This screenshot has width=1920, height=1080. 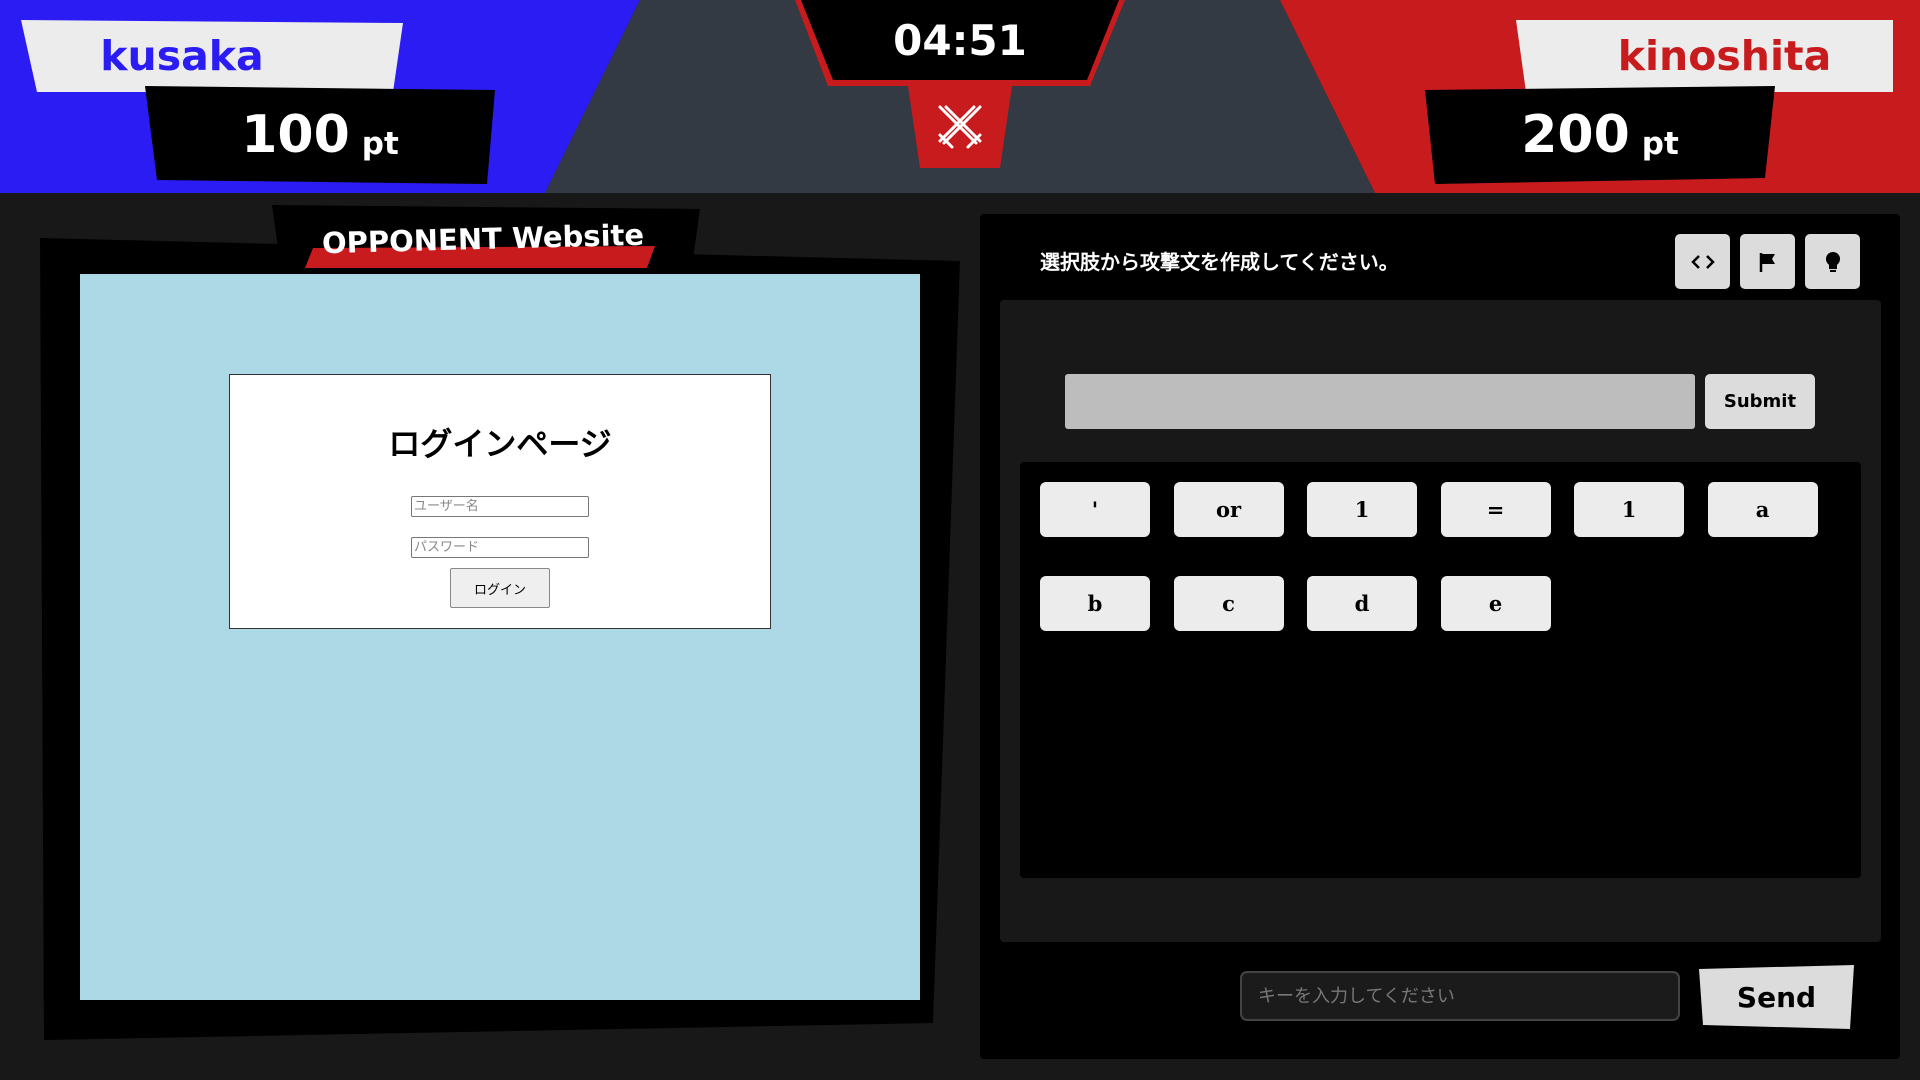 I want to click on choice-button: c, so click(x=1228, y=603).